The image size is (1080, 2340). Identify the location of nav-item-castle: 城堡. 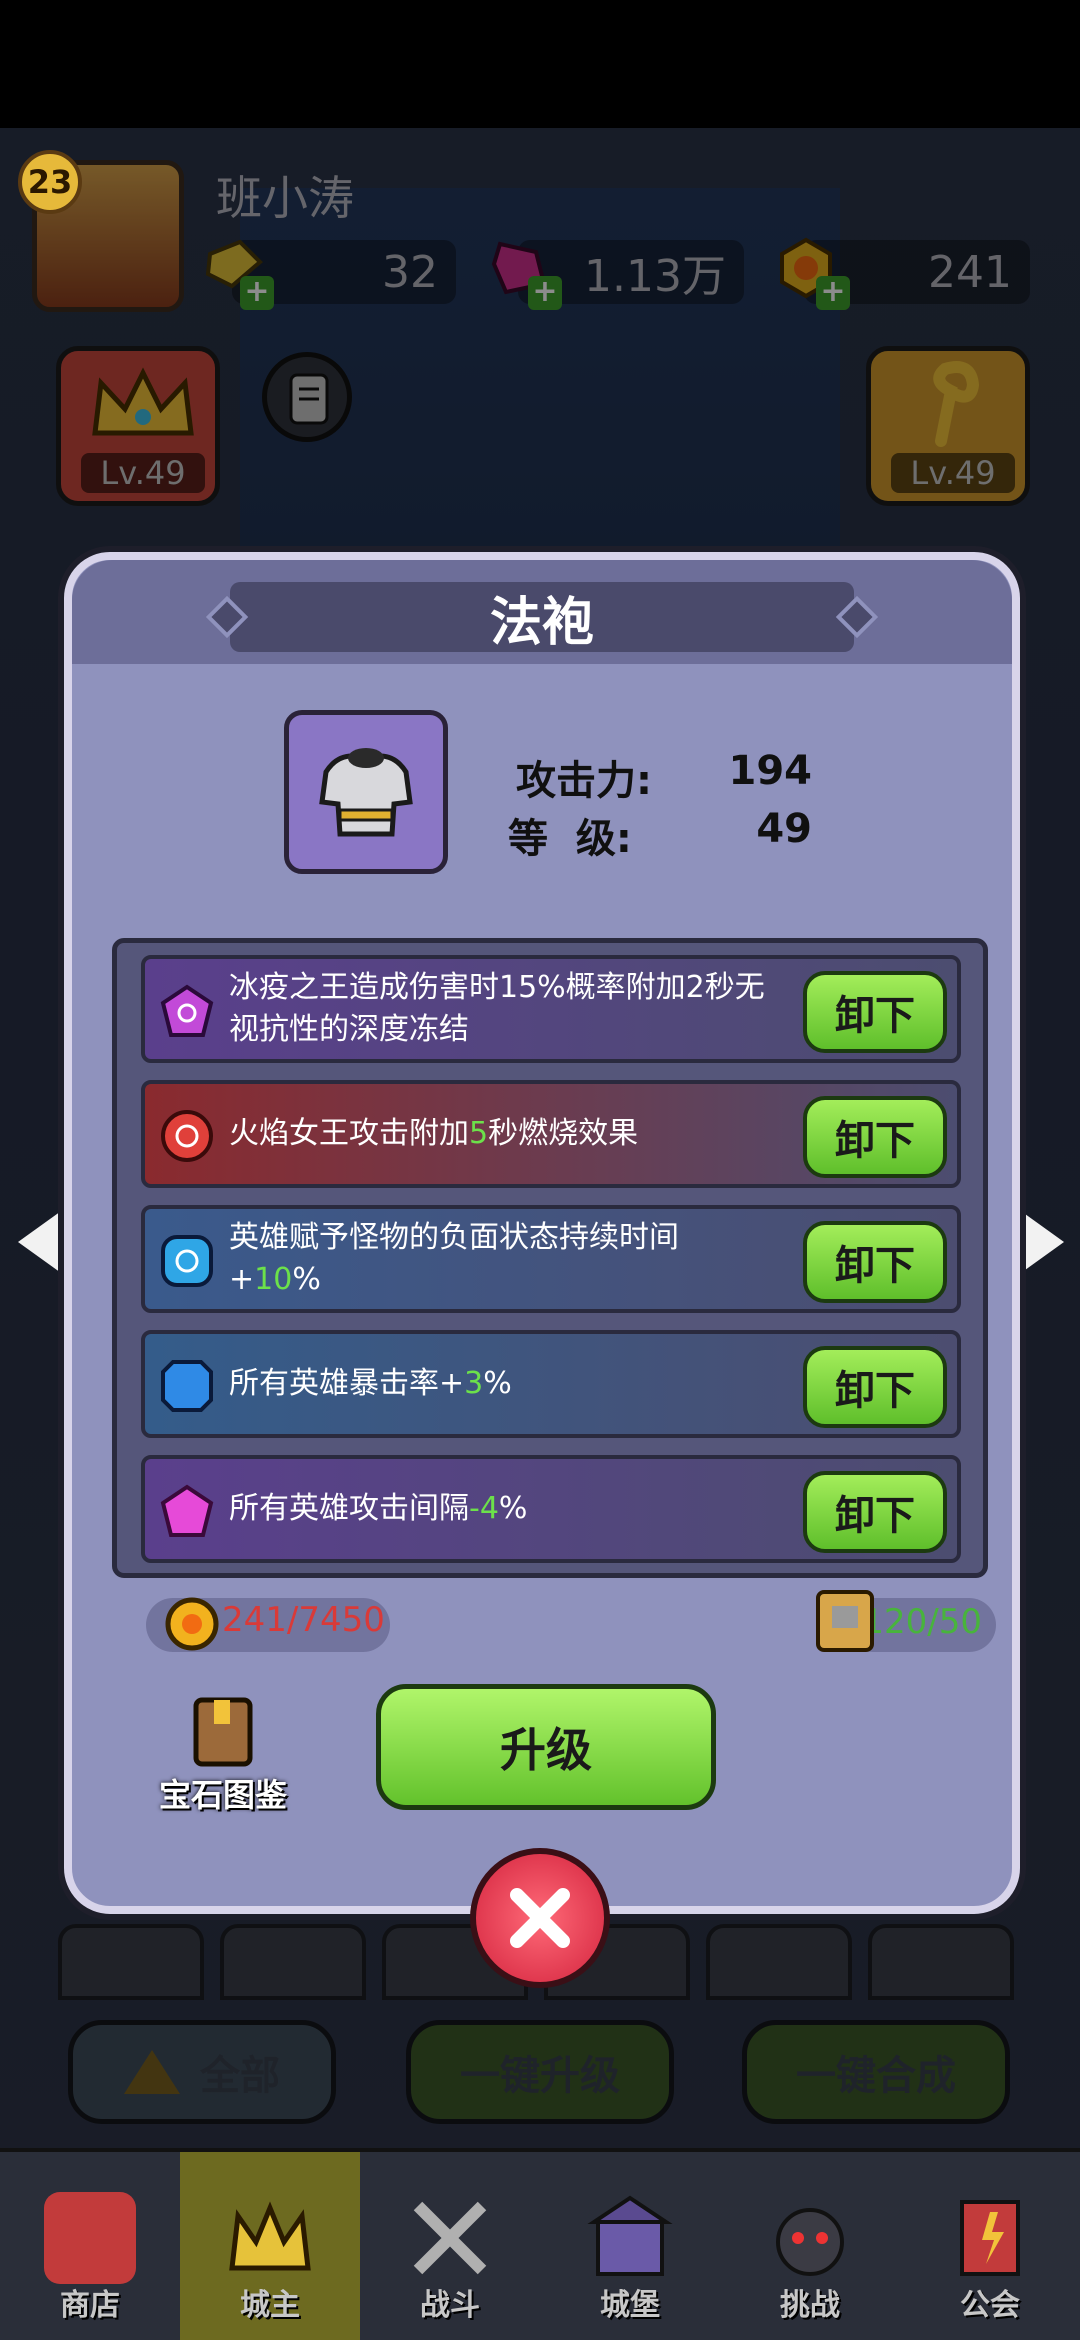
(630, 2246).